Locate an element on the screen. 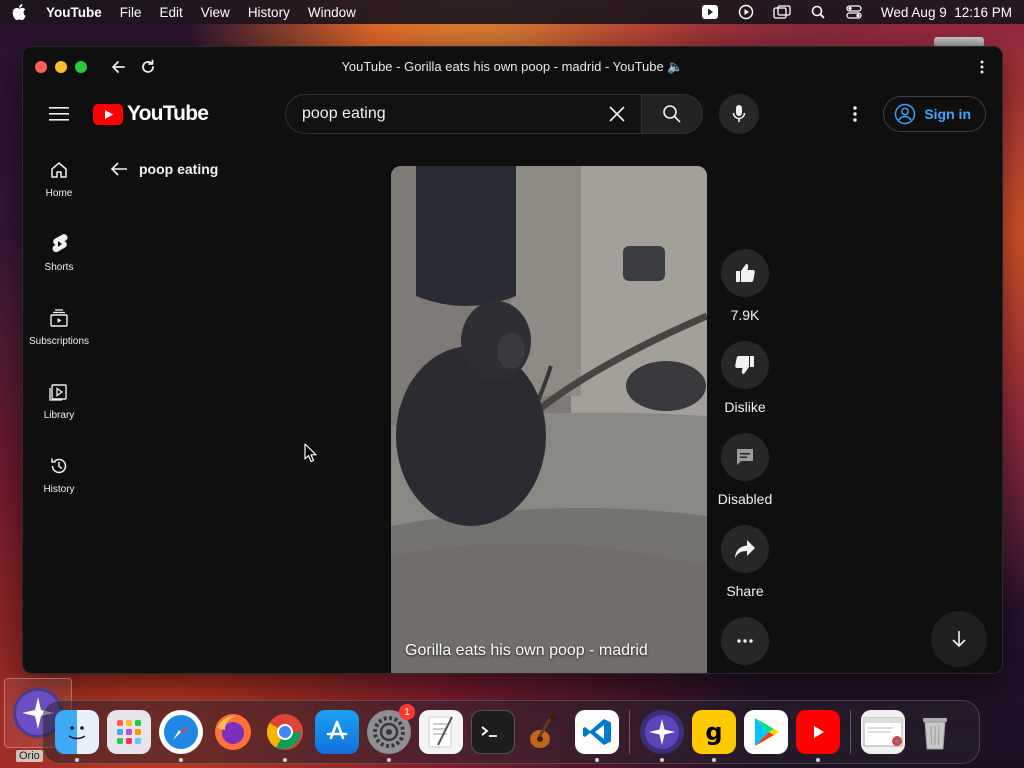 The image size is (1024, 768). vscode-icon is located at coordinates (597, 732).